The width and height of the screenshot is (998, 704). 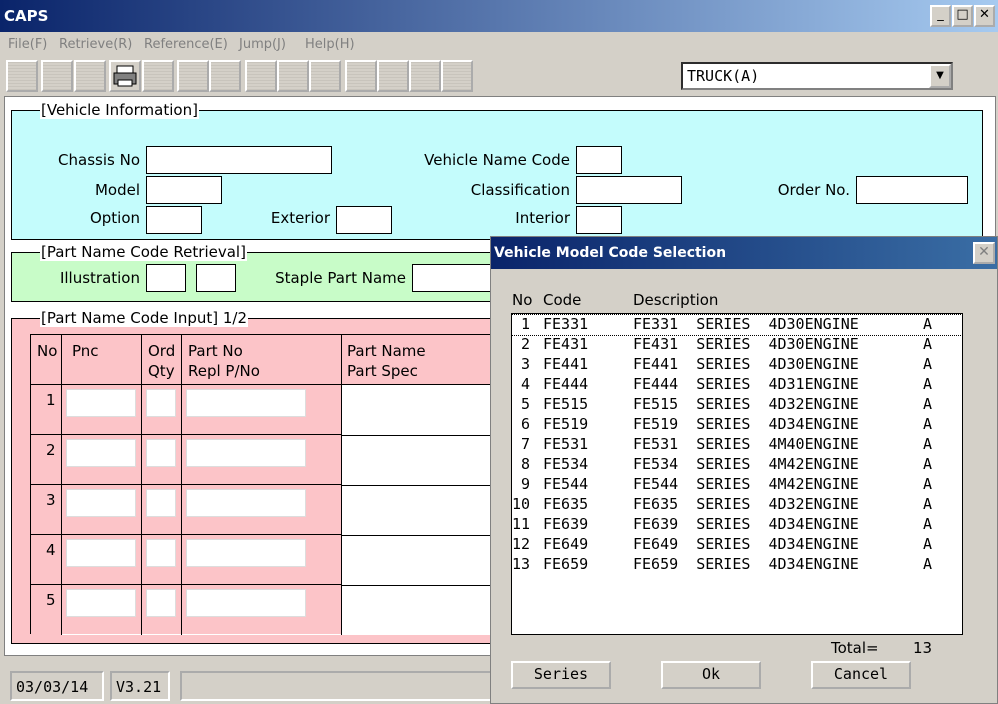 I want to click on close-button: ✕, so click(x=984, y=16).